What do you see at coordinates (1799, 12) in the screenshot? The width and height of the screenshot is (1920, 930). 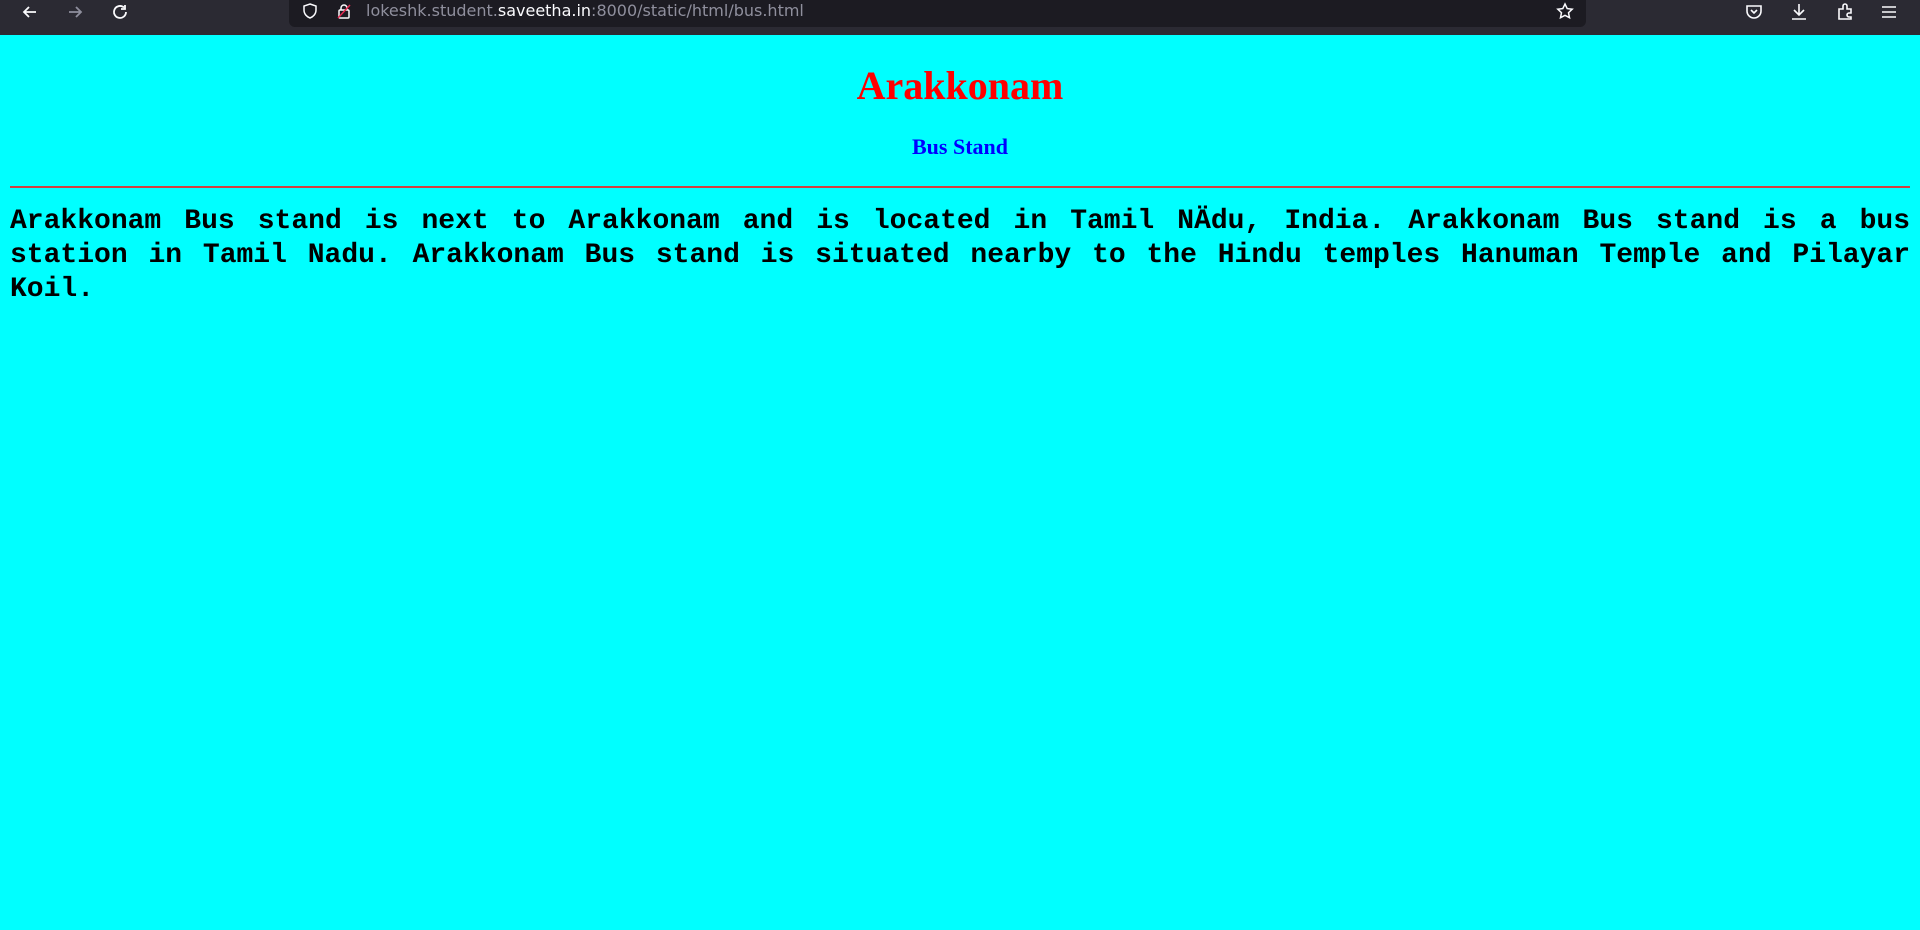 I see `download-icon` at bounding box center [1799, 12].